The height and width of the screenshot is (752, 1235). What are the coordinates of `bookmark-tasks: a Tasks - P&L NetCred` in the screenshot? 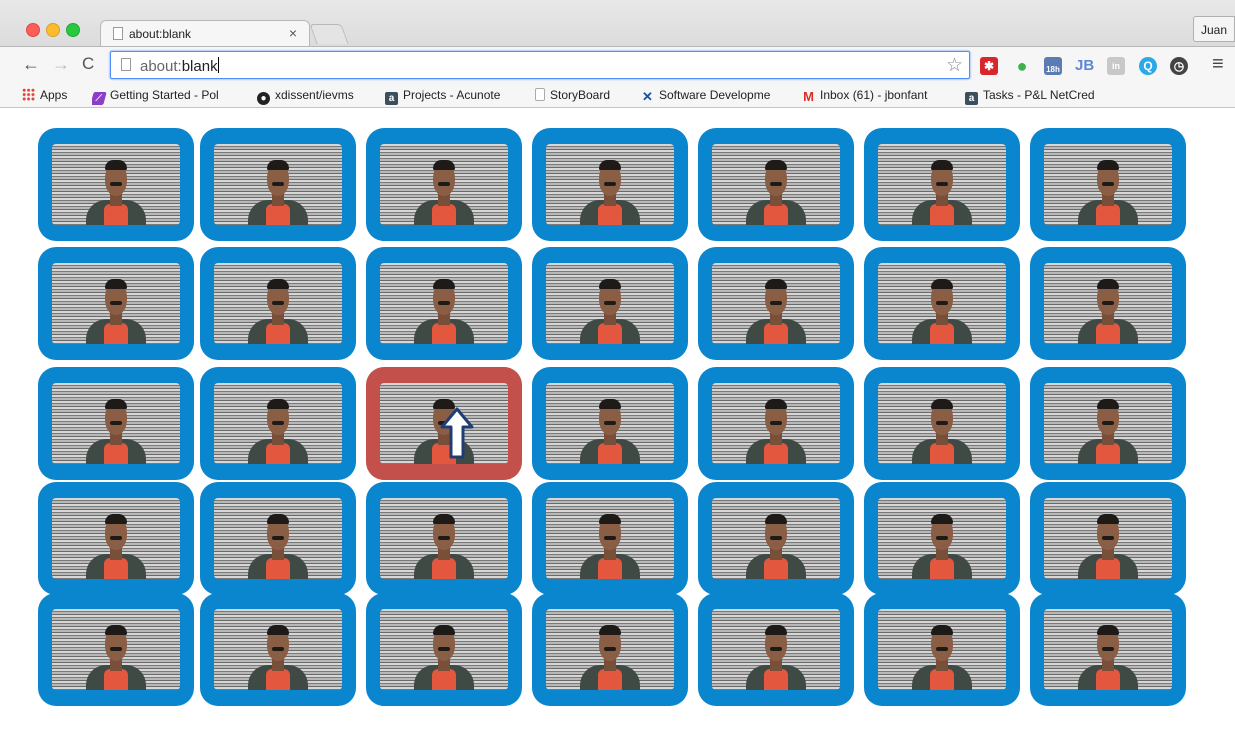 It's located at (1040, 96).